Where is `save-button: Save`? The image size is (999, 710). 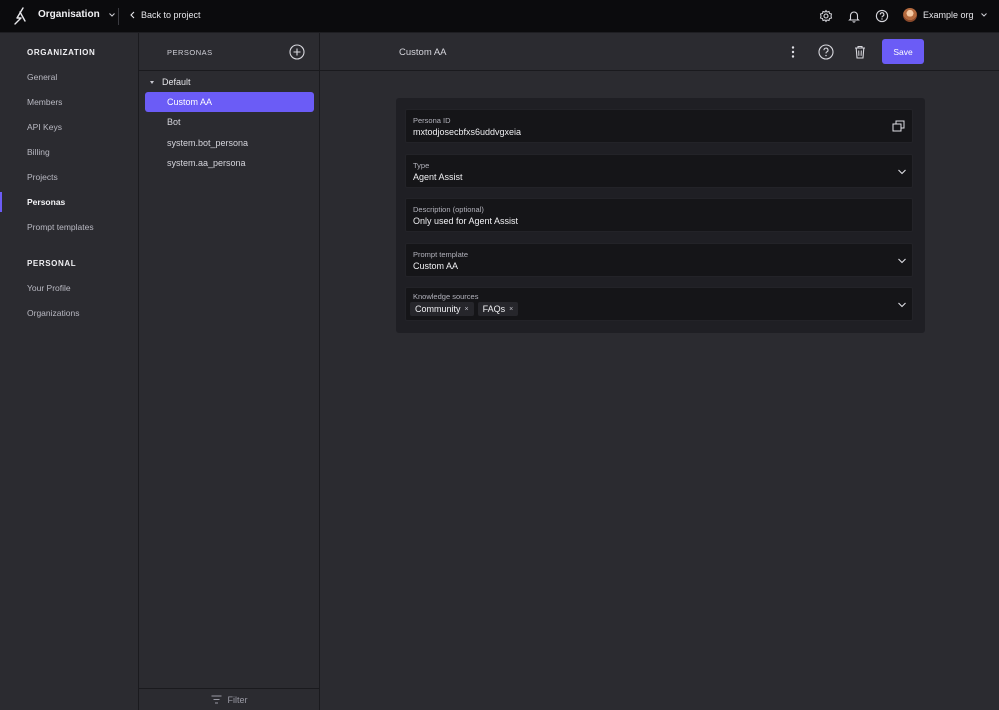 save-button: Save is located at coordinates (903, 51).